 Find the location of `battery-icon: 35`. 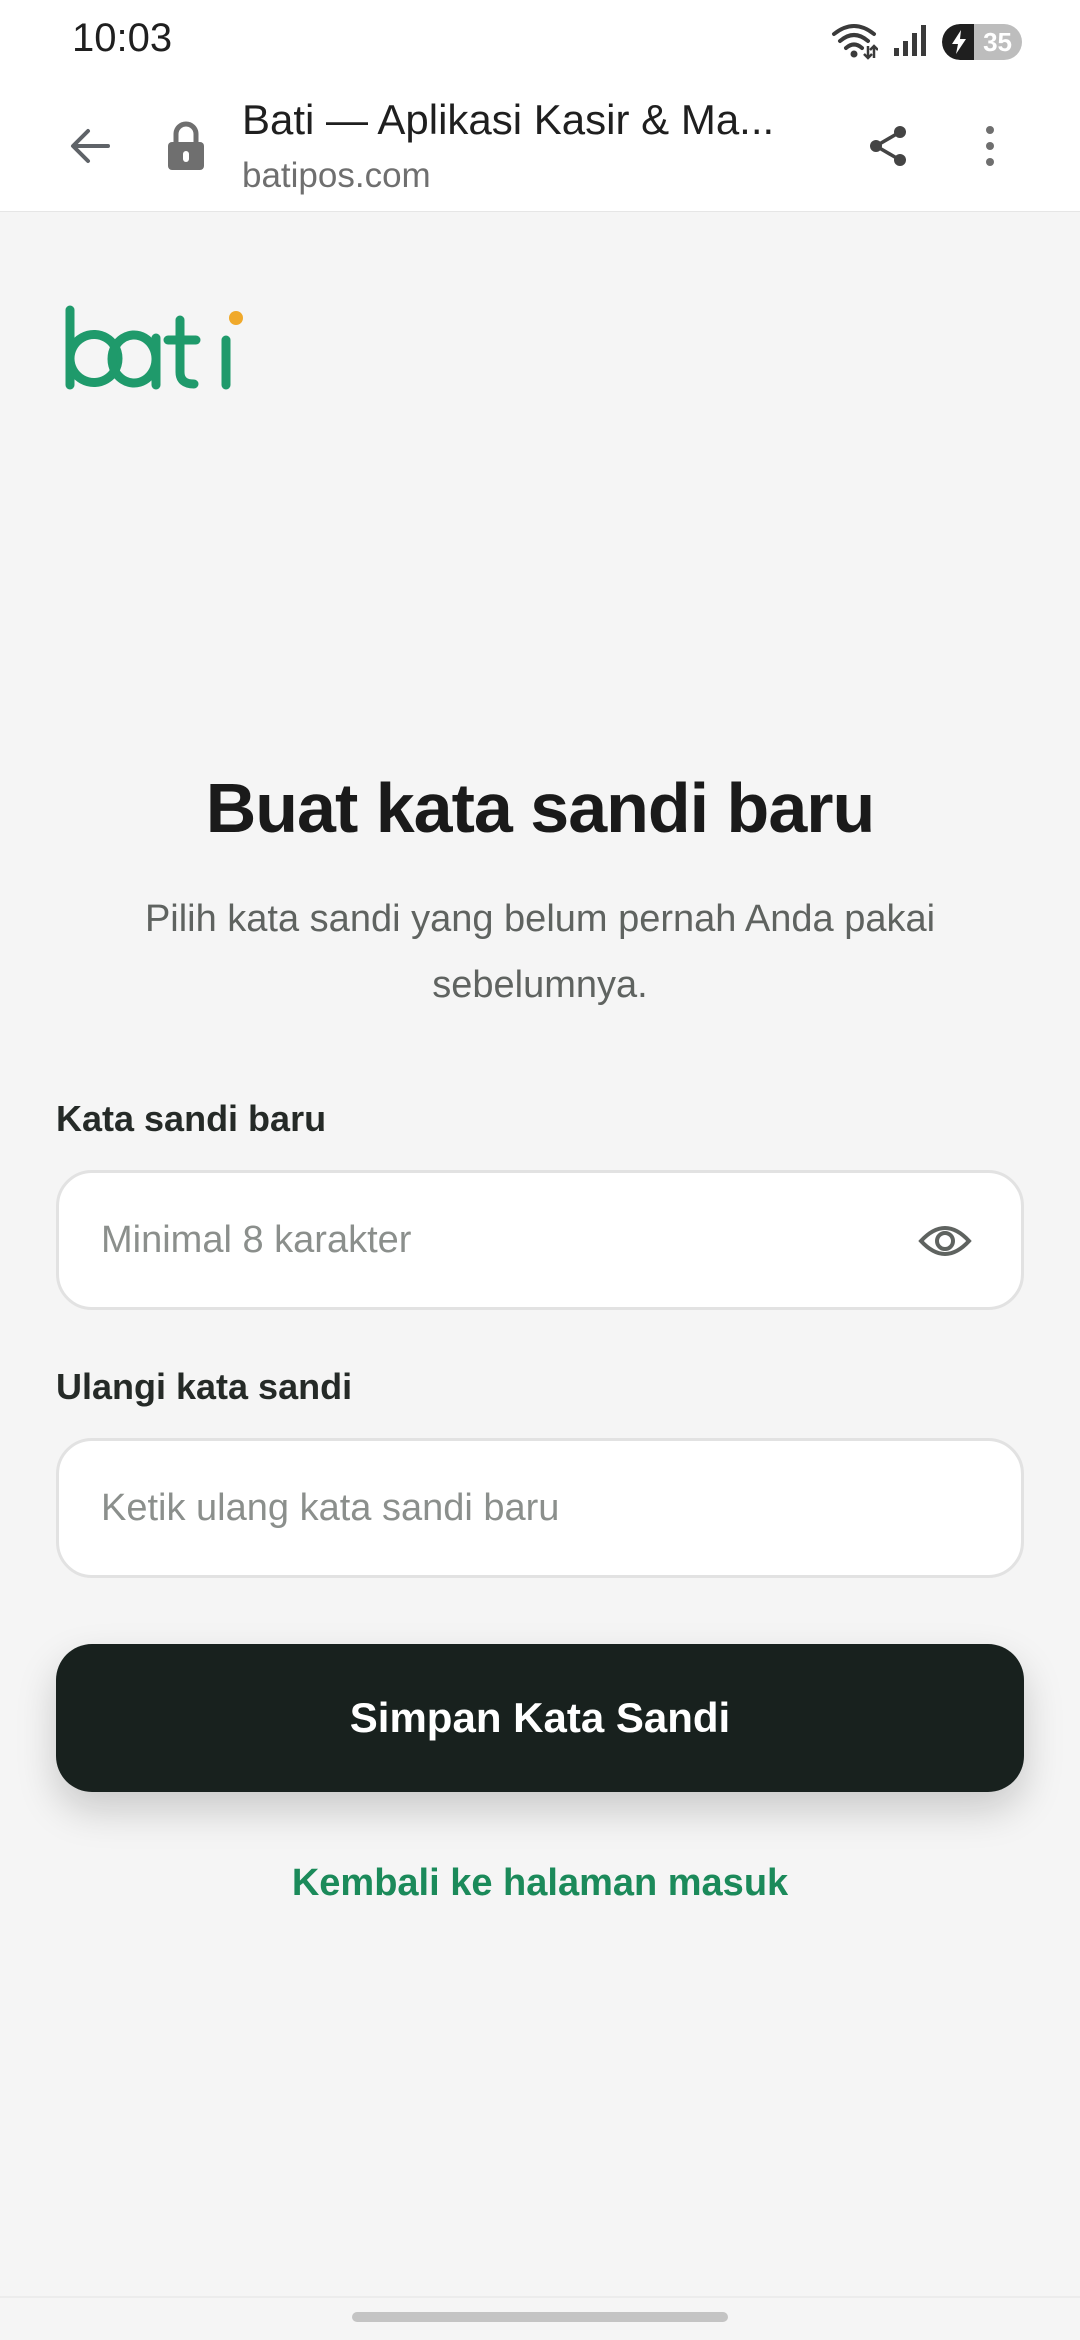

battery-icon: 35 is located at coordinates (982, 42).